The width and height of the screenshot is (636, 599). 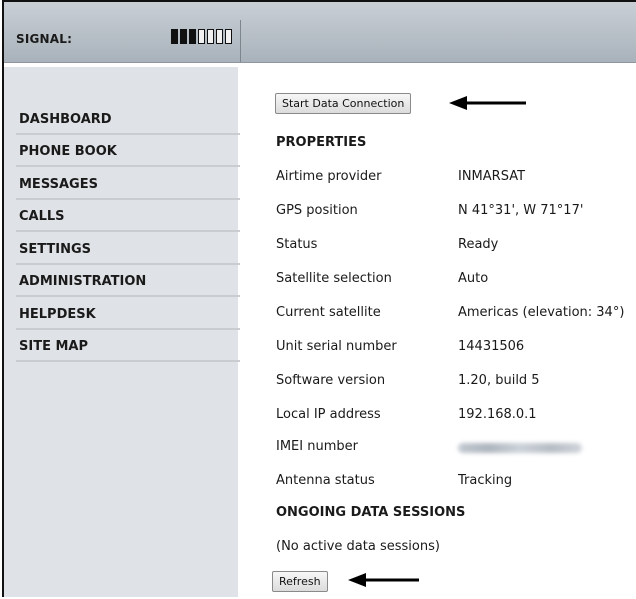 I want to click on sidebar-item-settings: SETTINGS, so click(x=128, y=248).